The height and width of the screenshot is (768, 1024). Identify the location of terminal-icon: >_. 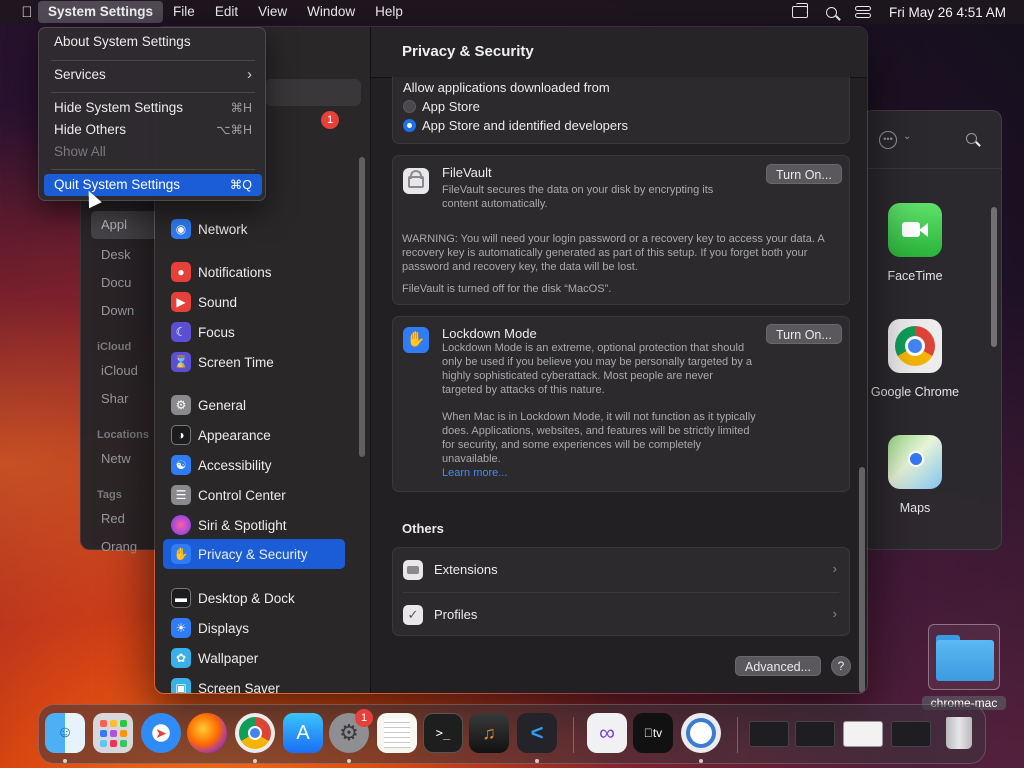
(443, 733).